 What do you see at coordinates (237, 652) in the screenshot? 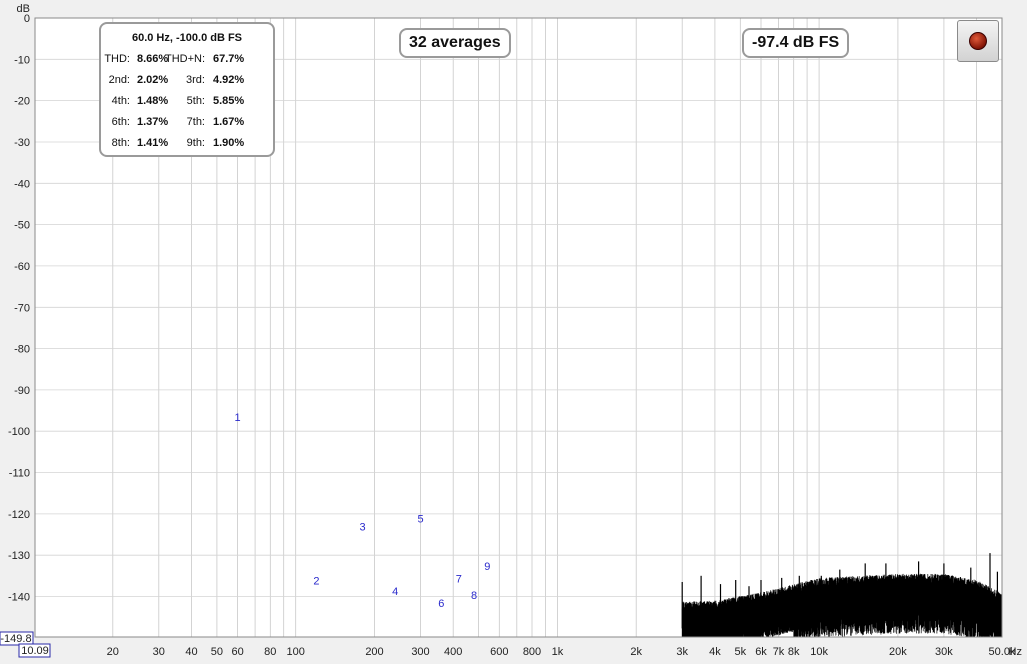
I see `x-tick-label: 60` at bounding box center [237, 652].